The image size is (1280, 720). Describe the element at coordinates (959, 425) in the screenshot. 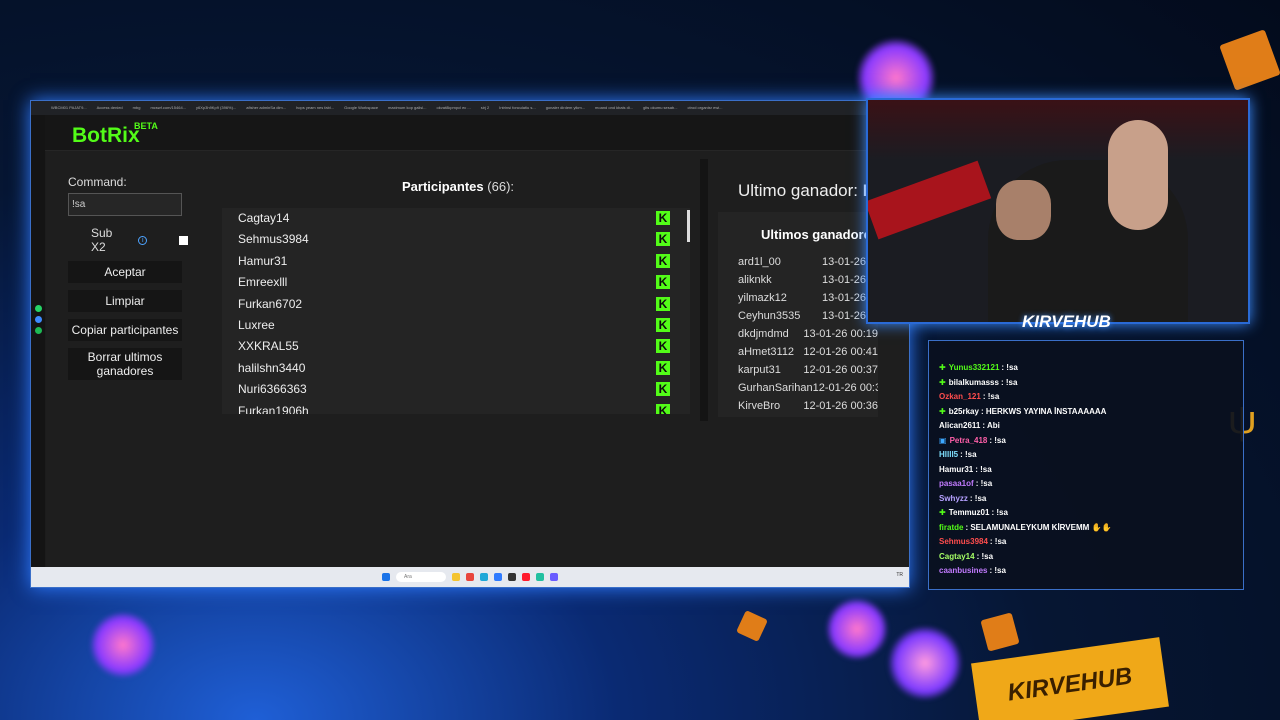

I see `chat-username: Alican2611` at that location.